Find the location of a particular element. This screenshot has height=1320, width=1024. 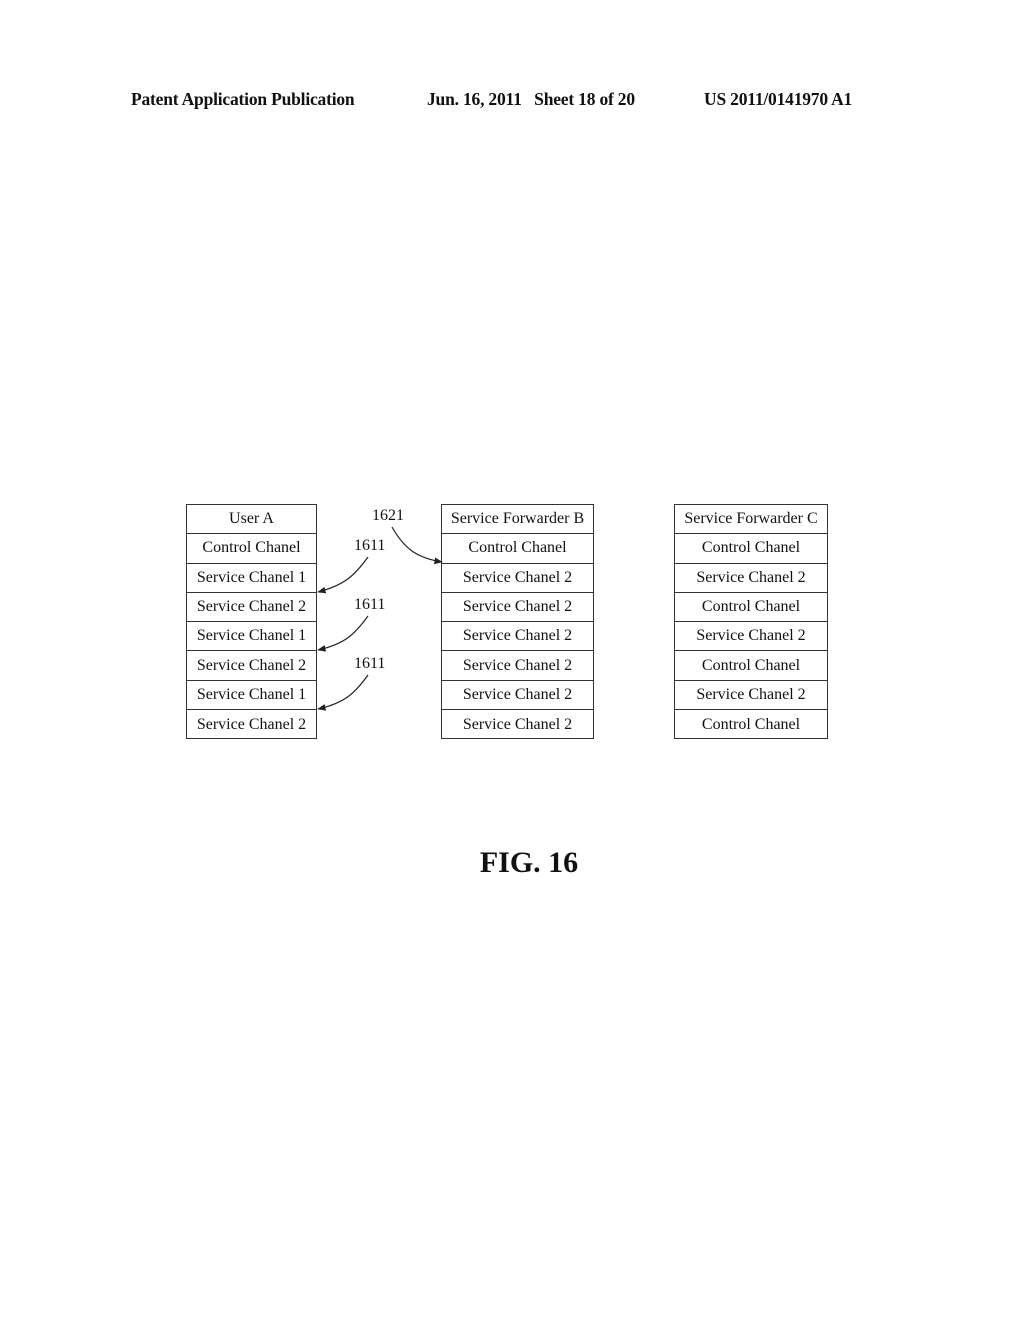

leader-lines is located at coordinates (380, 618).